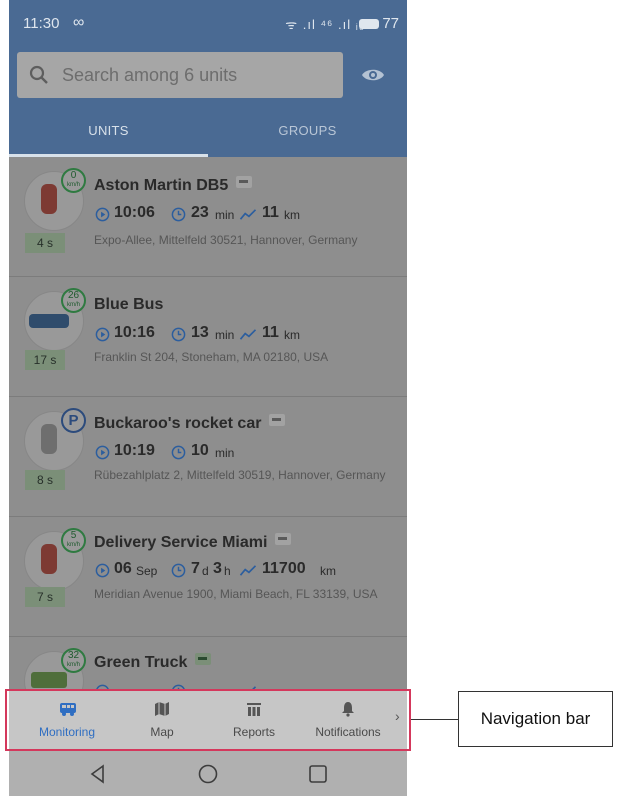  Describe the element at coordinates (318, 774) in the screenshot. I see `recents-icon` at that location.